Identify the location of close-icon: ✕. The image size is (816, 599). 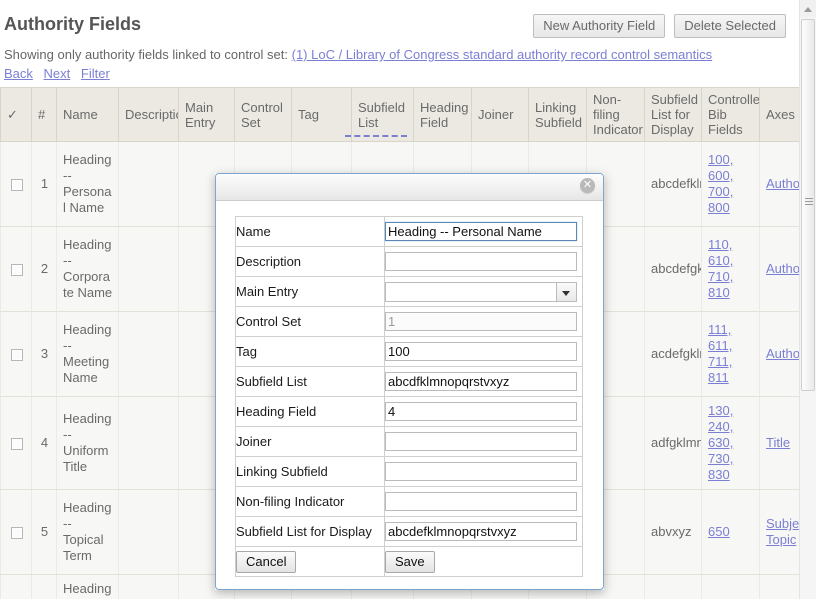
(587, 185).